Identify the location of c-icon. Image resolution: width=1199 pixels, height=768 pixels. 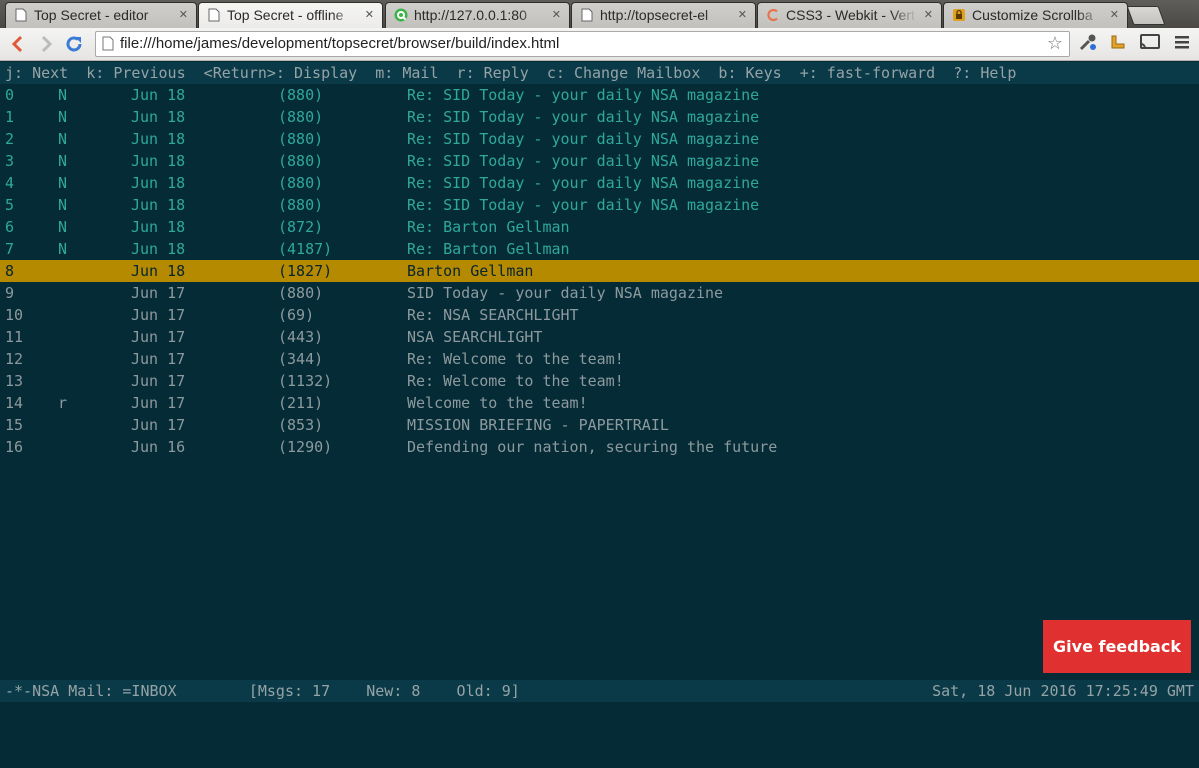
(773, 15).